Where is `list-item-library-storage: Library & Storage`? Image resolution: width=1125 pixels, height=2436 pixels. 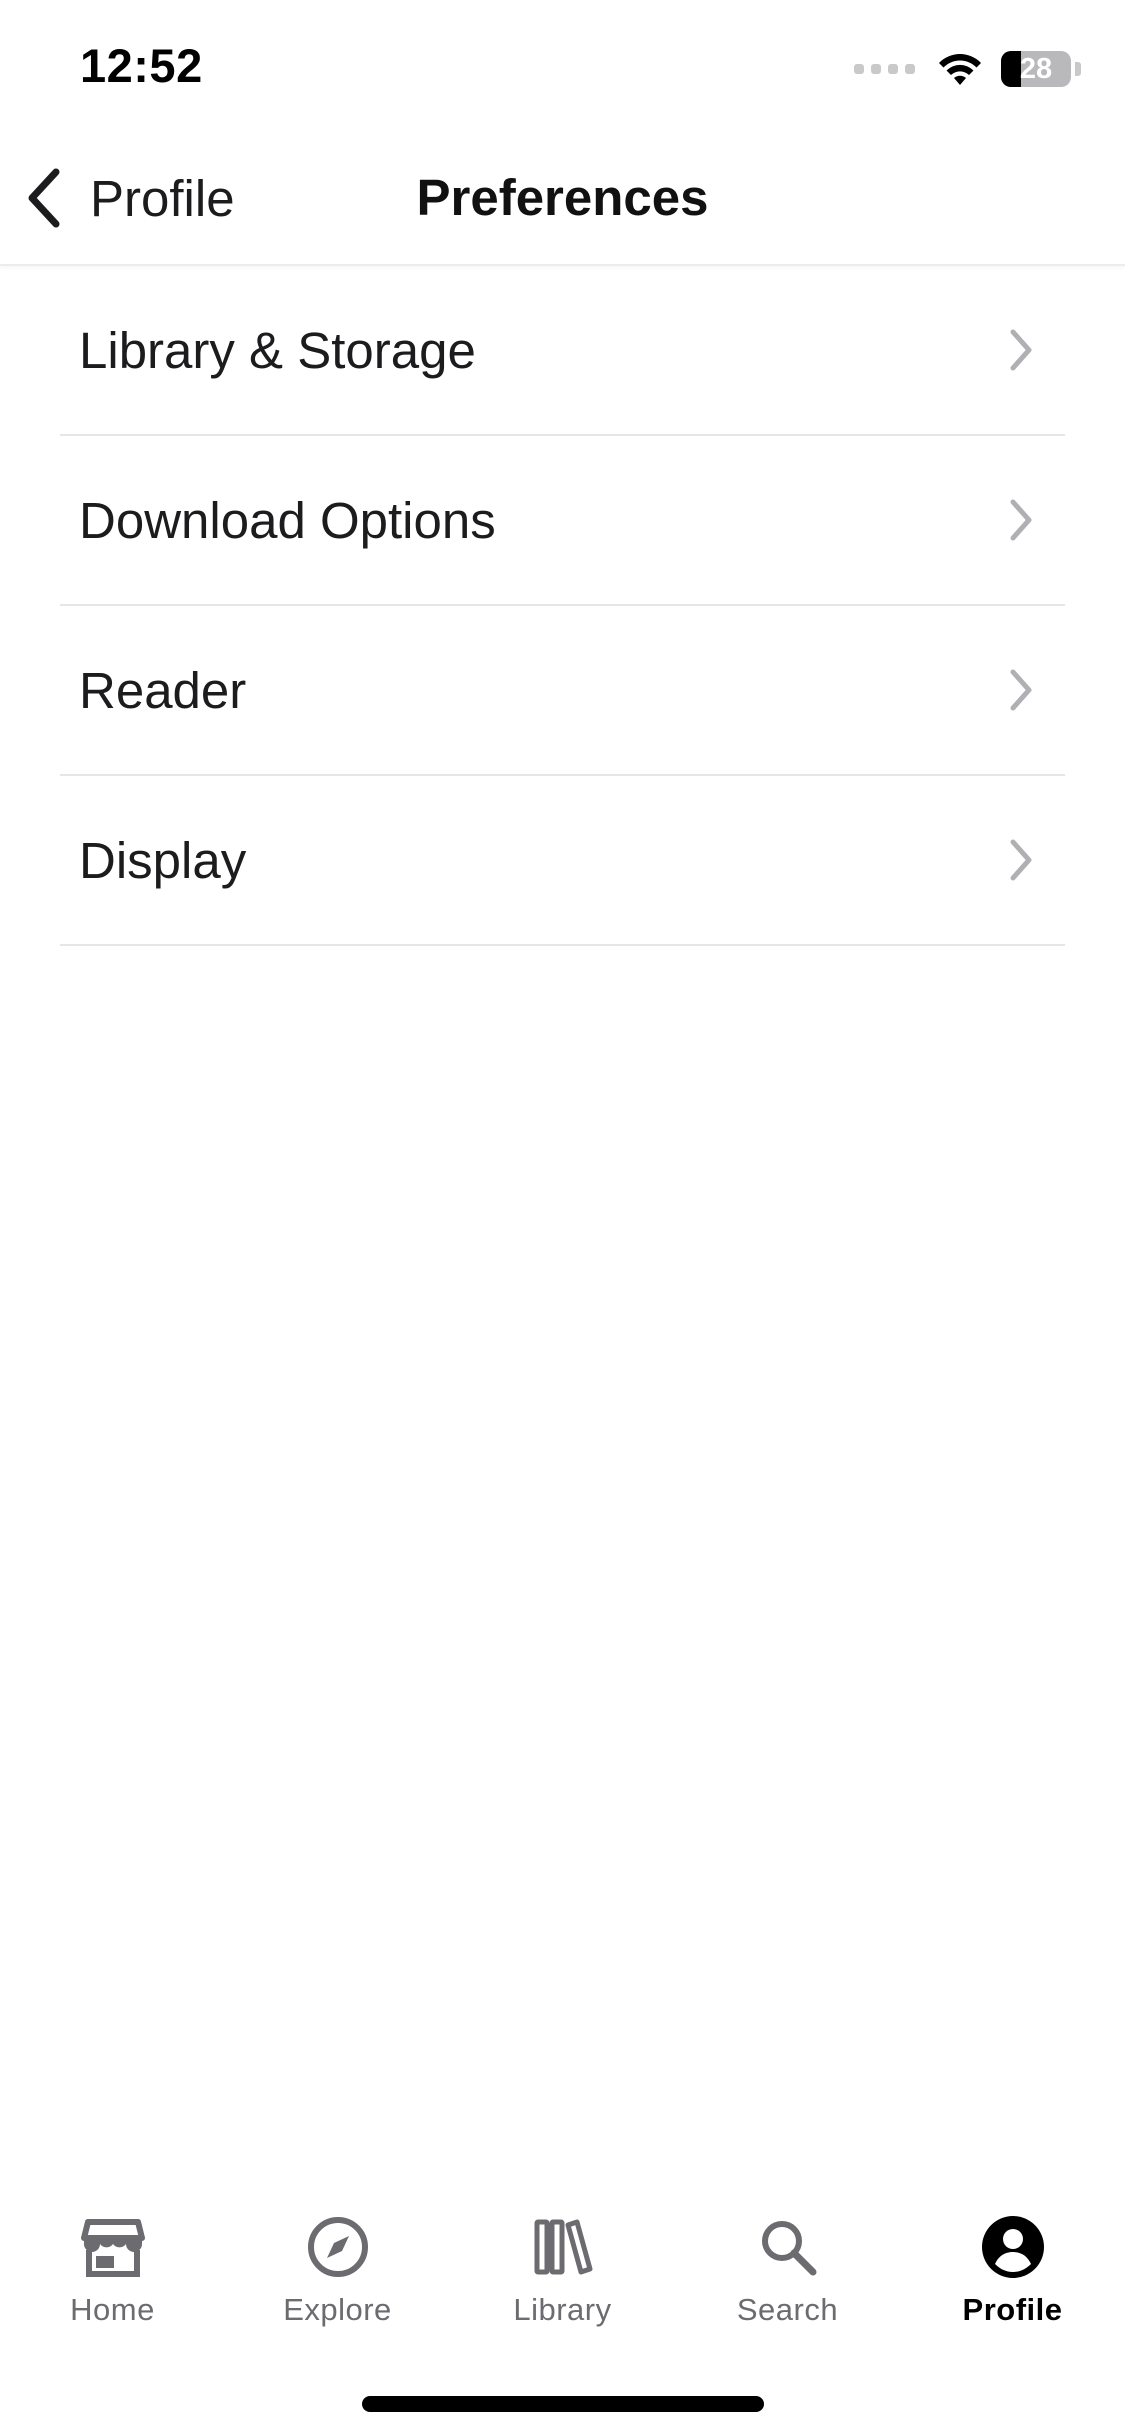
list-item-library-storage: Library & Storage is located at coordinates (562, 351).